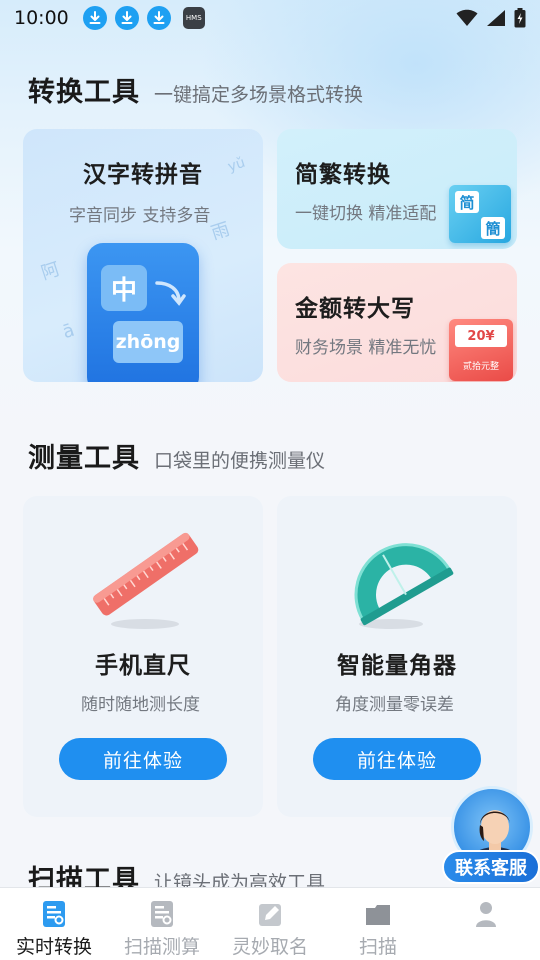 This screenshot has width=540, height=960. I want to click on wifi-icon, so click(467, 17).